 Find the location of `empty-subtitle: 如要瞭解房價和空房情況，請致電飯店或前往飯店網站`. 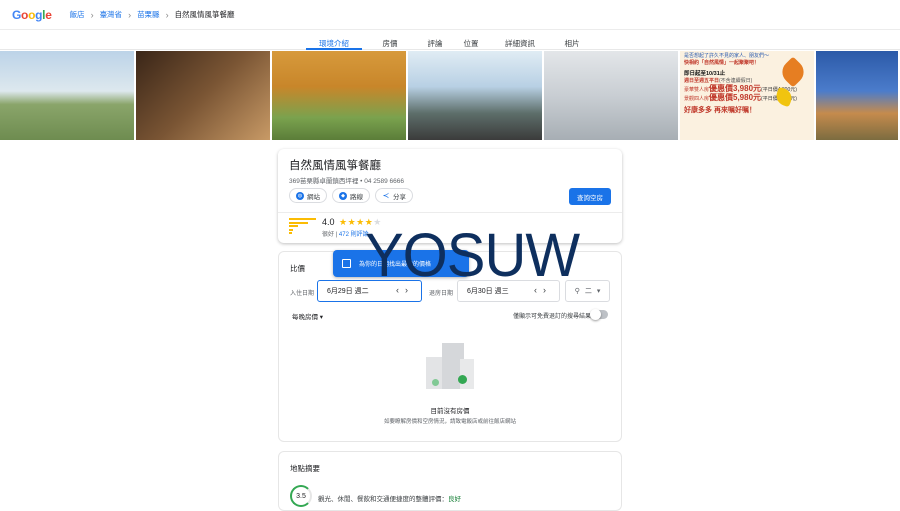

empty-subtitle: 如要瞭解房價和空房情況，請致電飯店或前往飯店網站 is located at coordinates (449, 422).